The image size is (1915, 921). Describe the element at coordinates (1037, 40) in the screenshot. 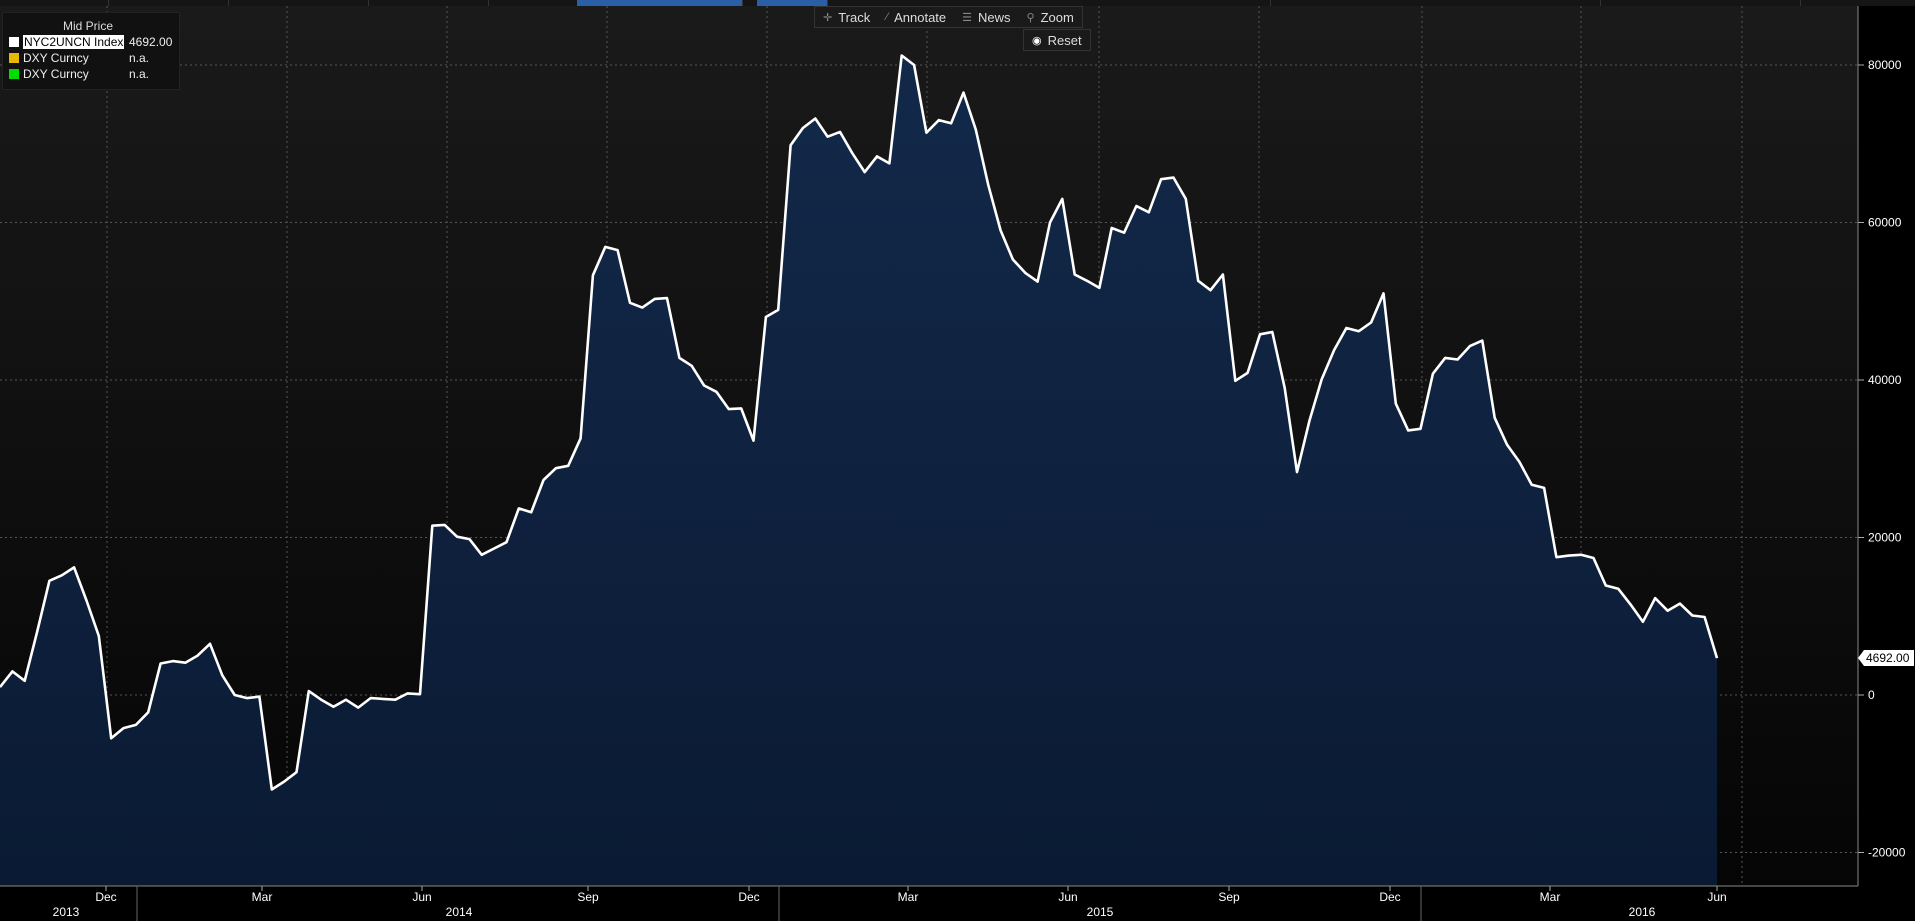

I see `radio-icon: ◉` at that location.